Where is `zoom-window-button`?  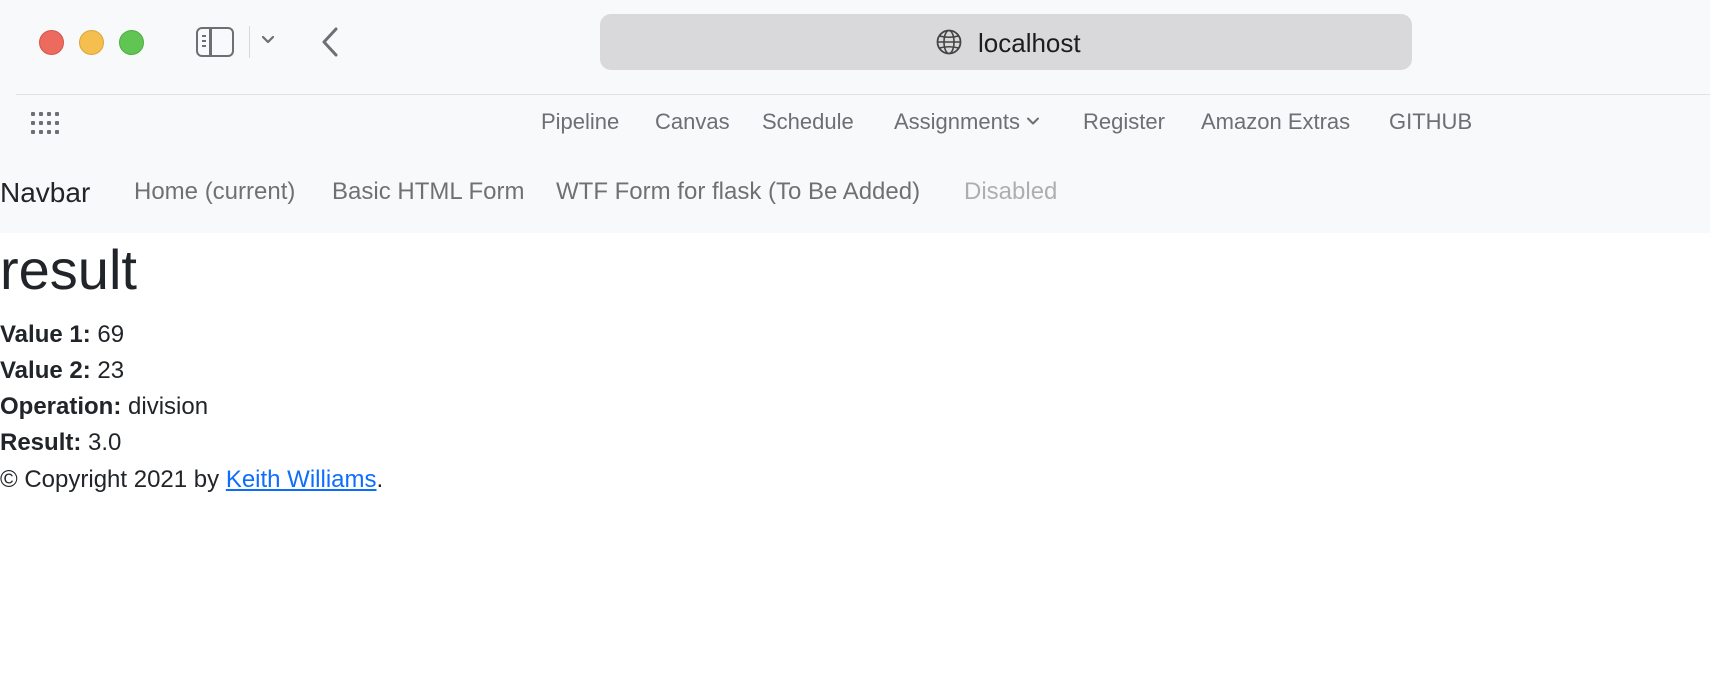 zoom-window-button is located at coordinates (131, 42).